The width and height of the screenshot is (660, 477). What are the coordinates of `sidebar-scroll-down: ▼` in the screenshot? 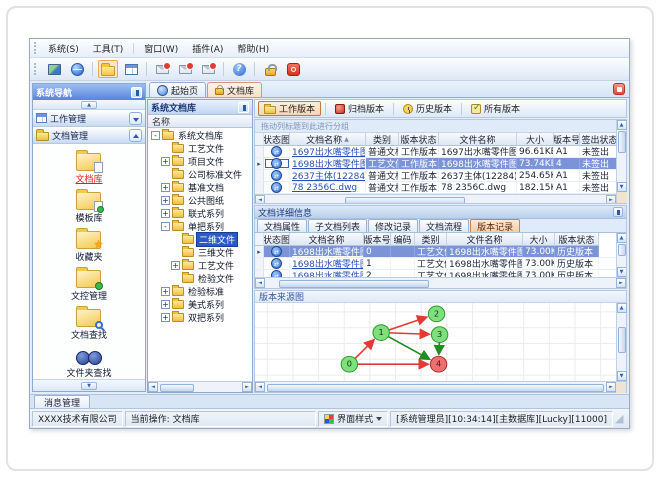 It's located at (89, 385).